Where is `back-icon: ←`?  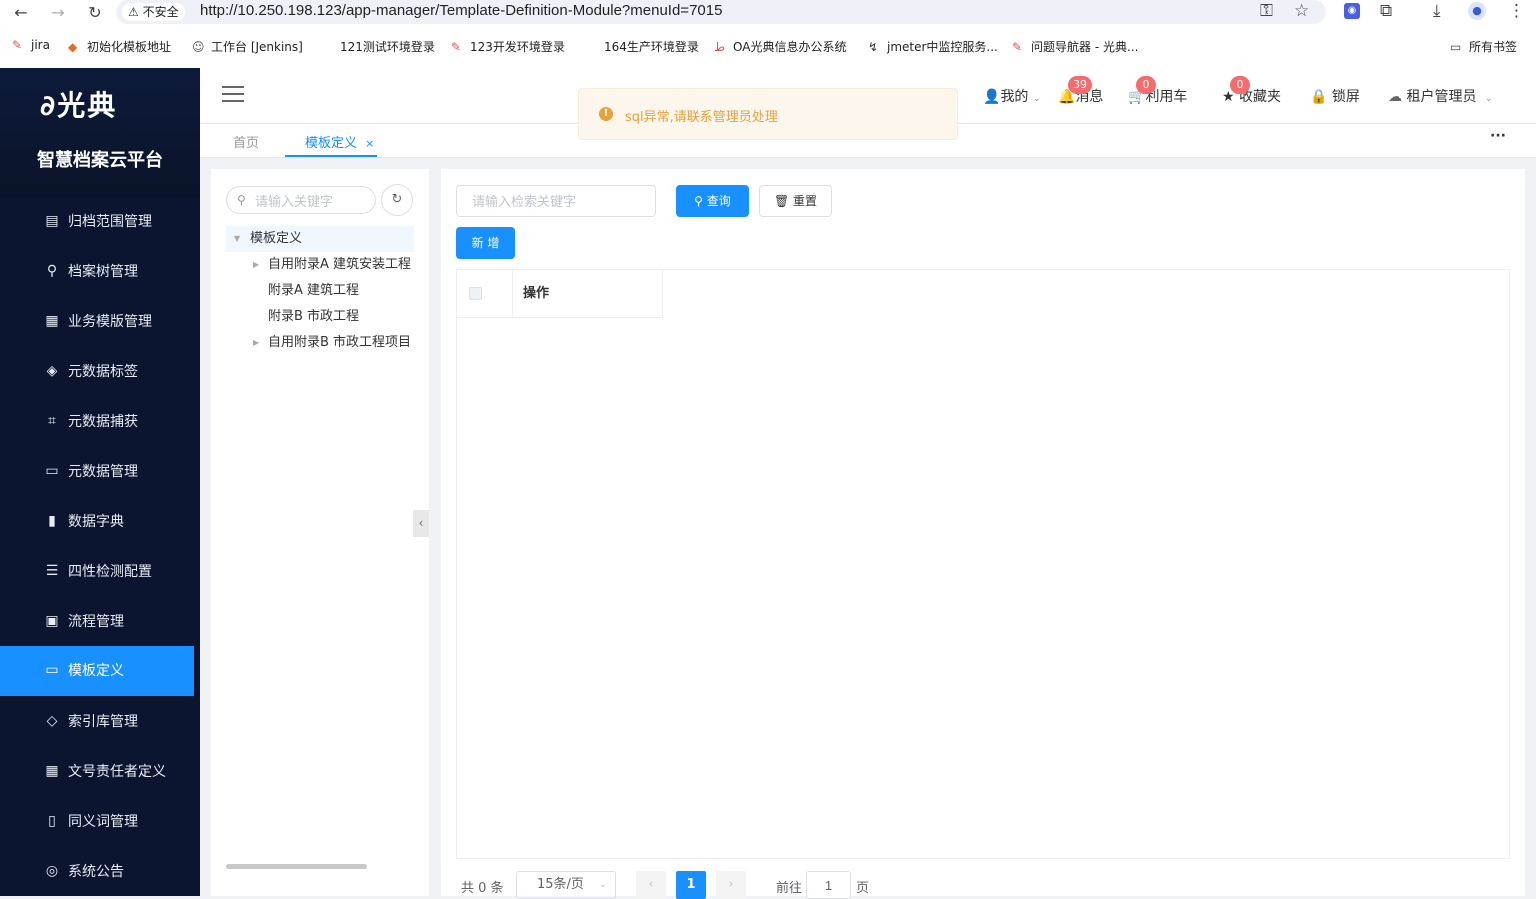
back-icon: ← is located at coordinates (21, 13).